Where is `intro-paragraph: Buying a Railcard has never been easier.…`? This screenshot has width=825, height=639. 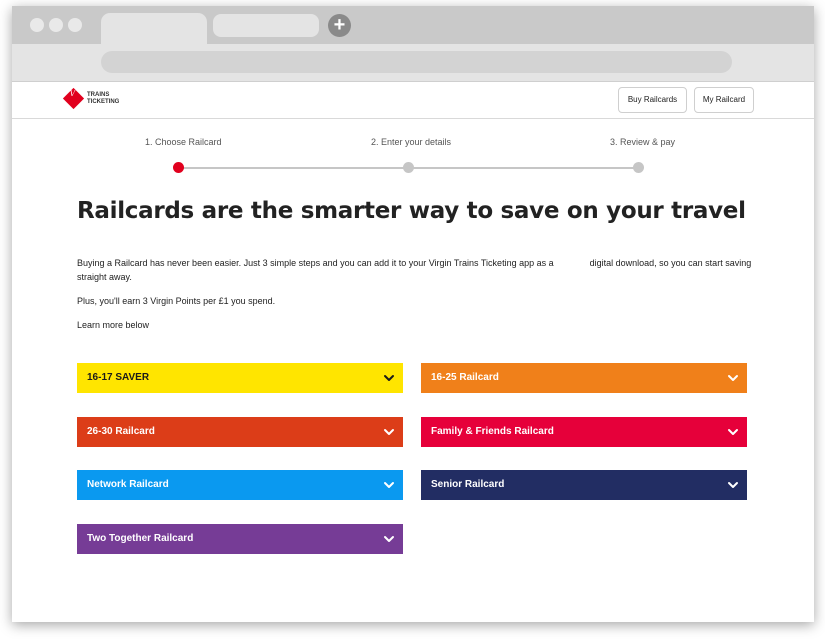
intro-paragraph: Buying a Railcard has never been easier.… is located at coordinates (417, 270).